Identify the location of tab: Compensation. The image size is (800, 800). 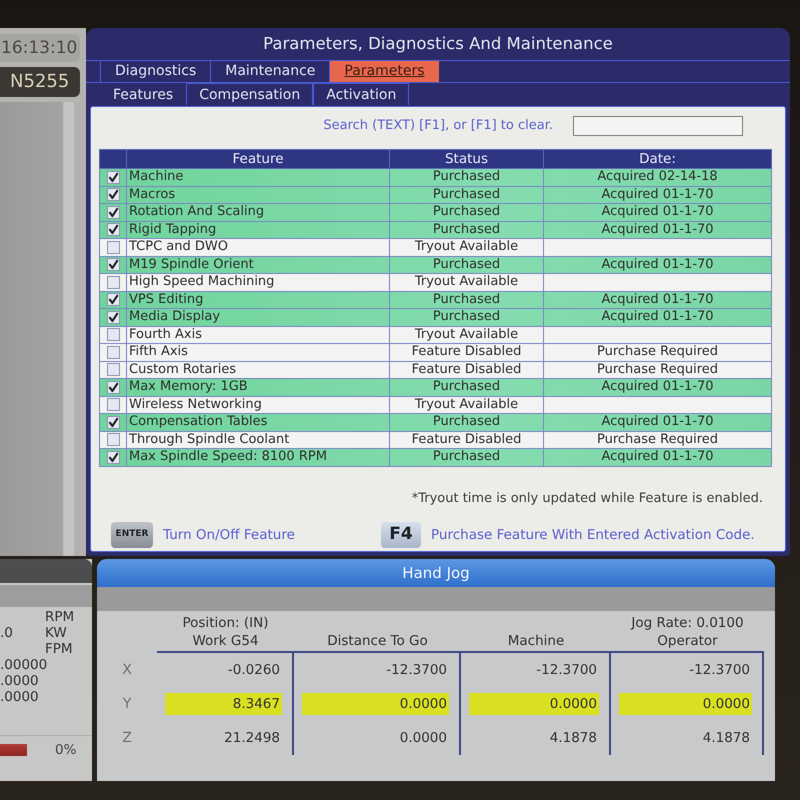
(250, 94).